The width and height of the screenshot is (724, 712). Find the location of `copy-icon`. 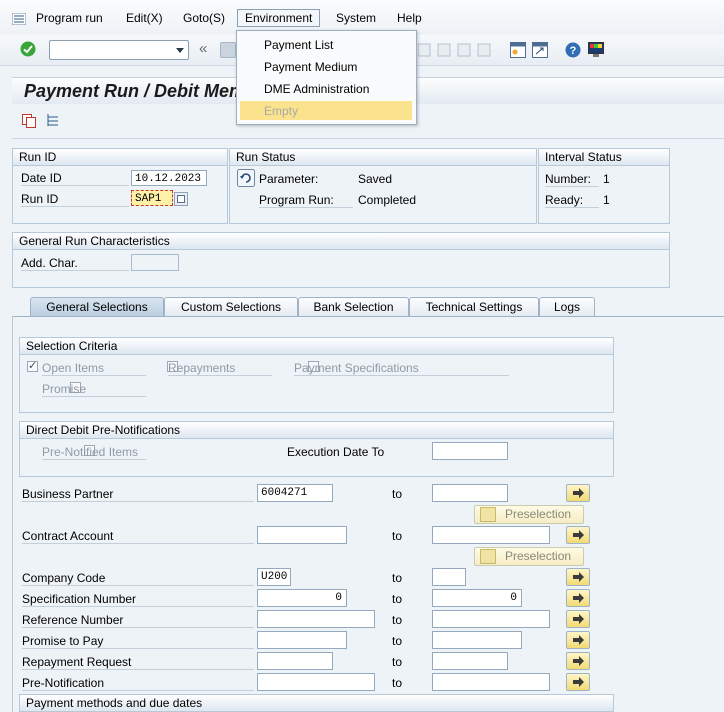

copy-icon is located at coordinates (29, 121).